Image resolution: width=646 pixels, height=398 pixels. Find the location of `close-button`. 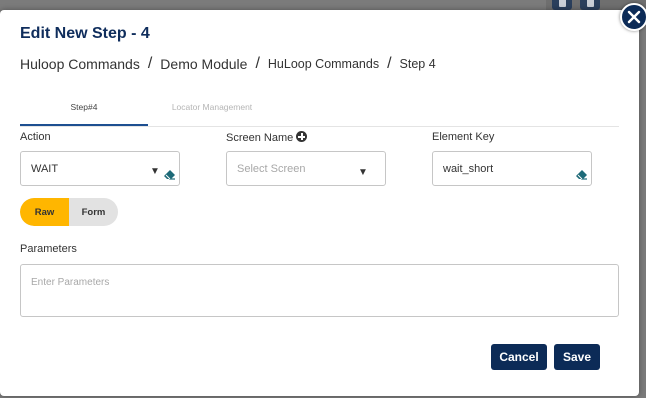

close-button is located at coordinates (633, 17).